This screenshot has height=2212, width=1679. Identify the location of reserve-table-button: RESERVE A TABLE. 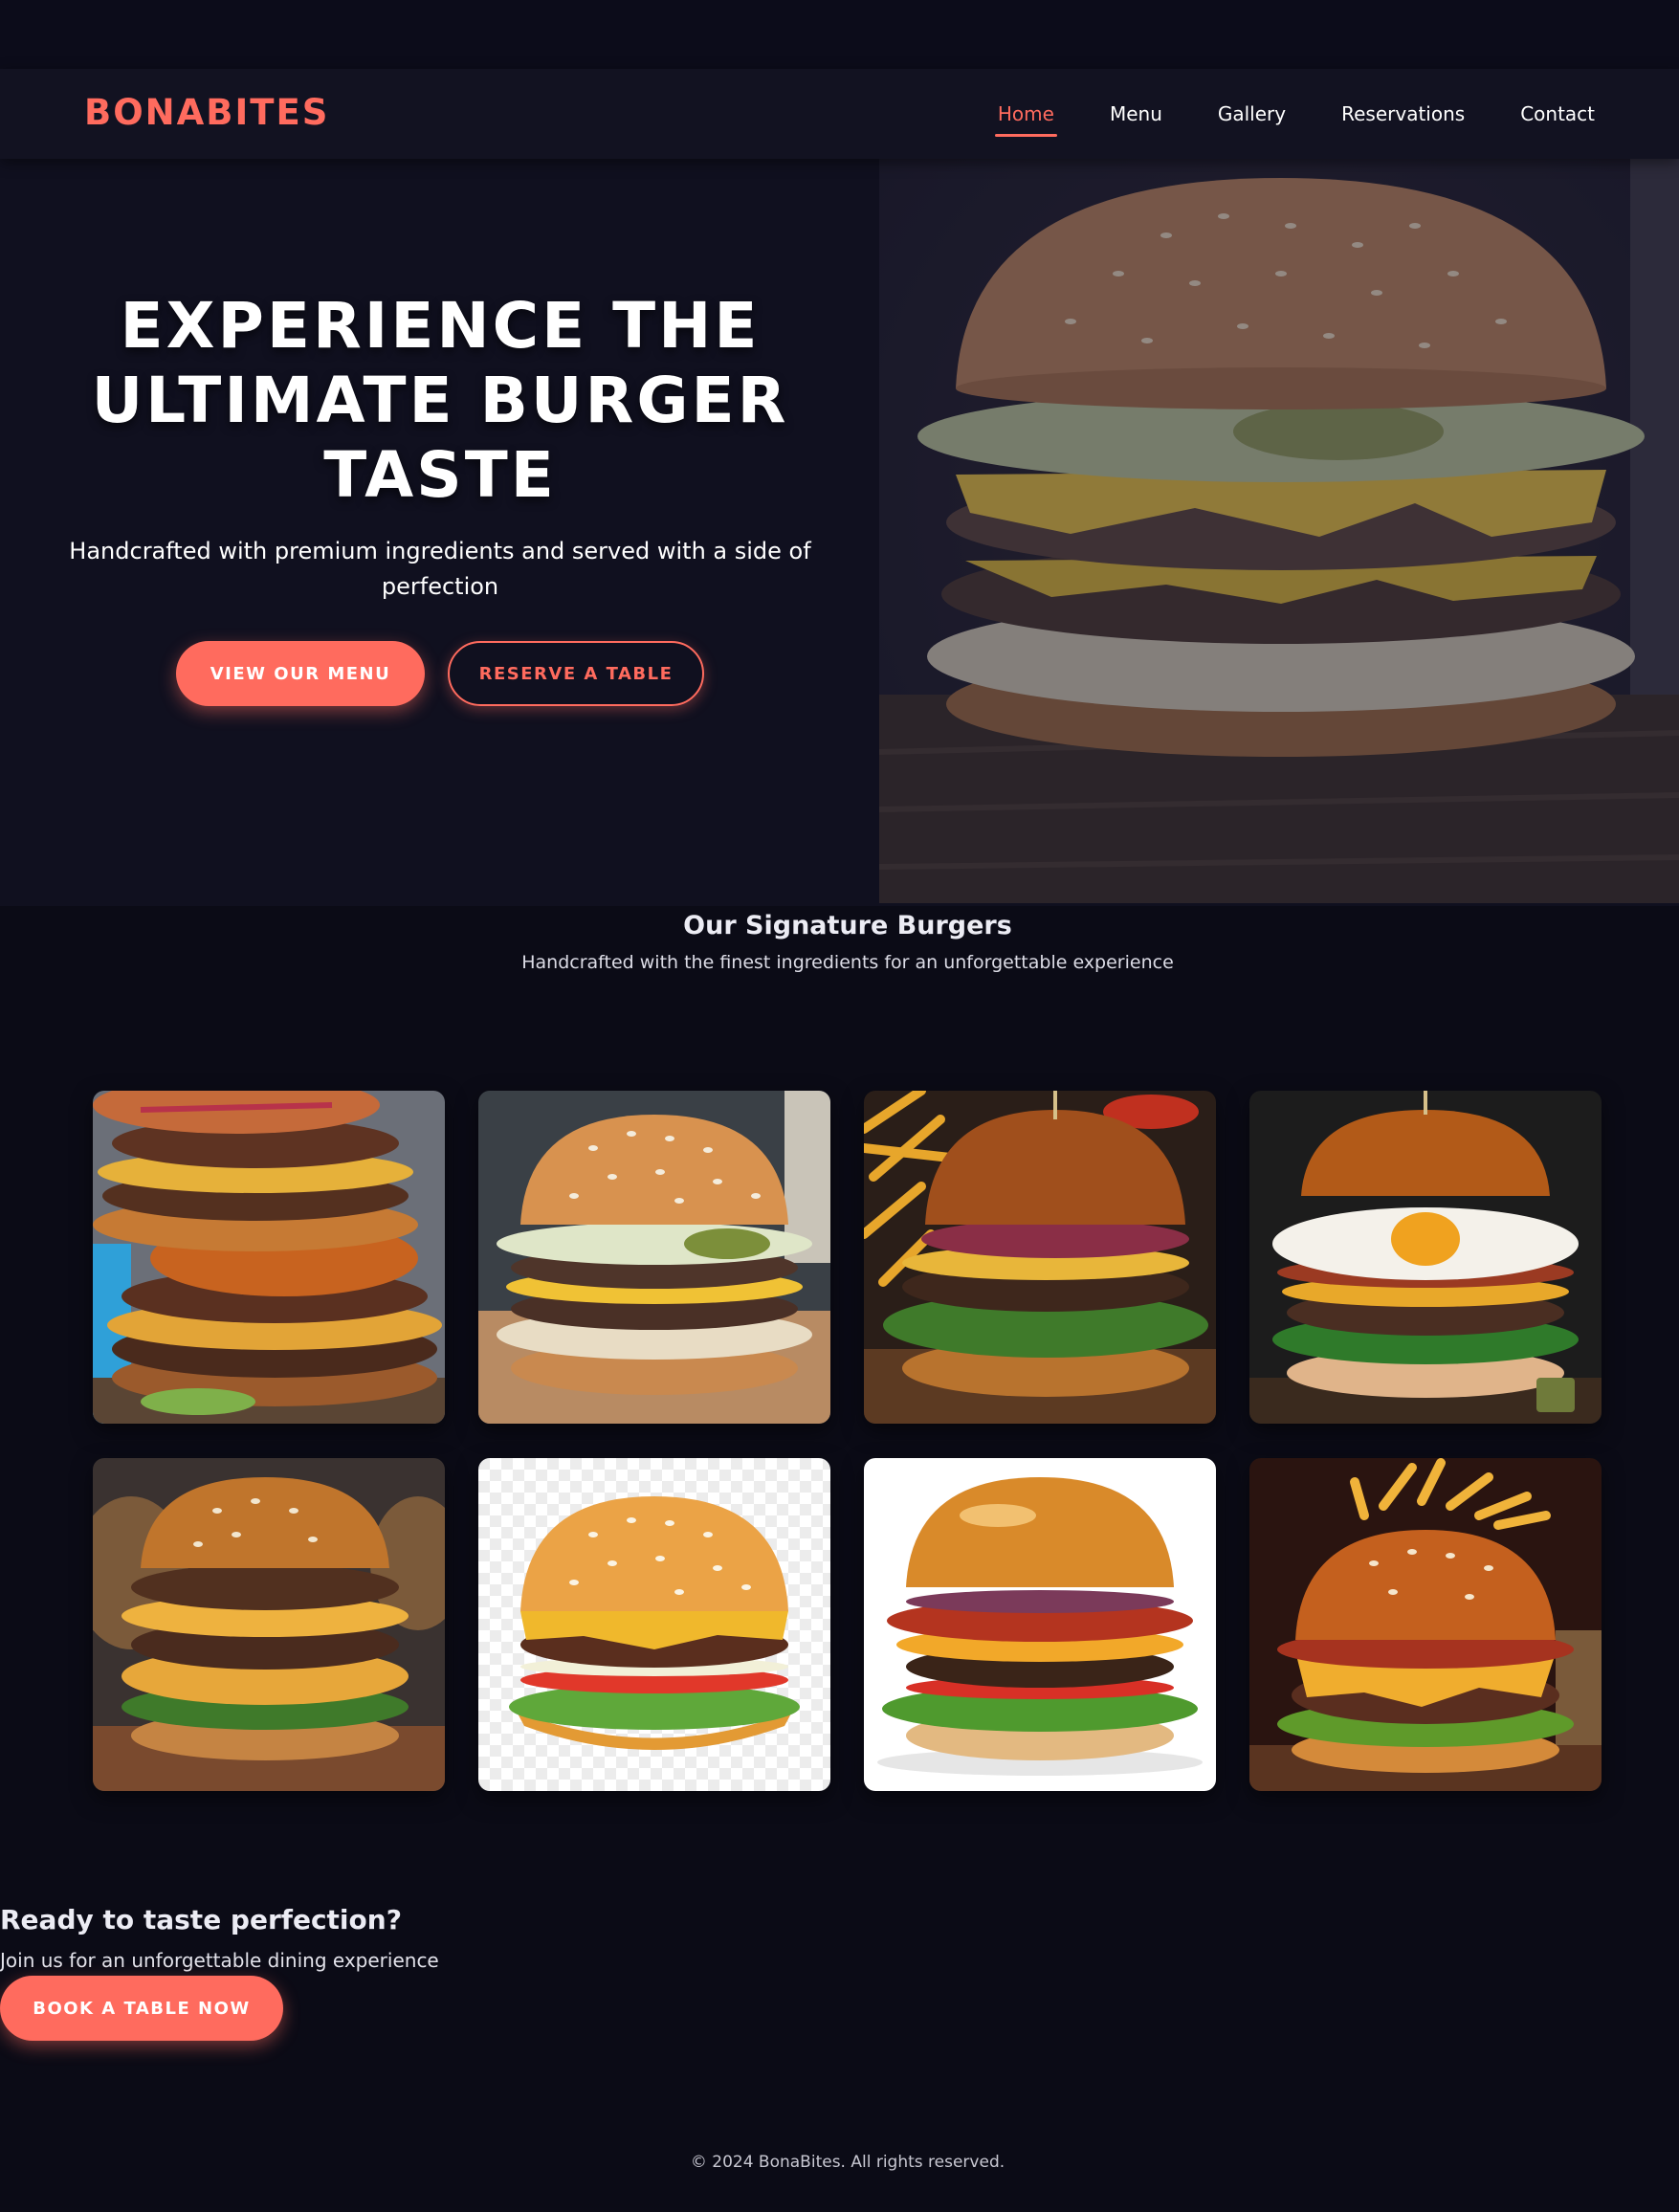
(576, 673).